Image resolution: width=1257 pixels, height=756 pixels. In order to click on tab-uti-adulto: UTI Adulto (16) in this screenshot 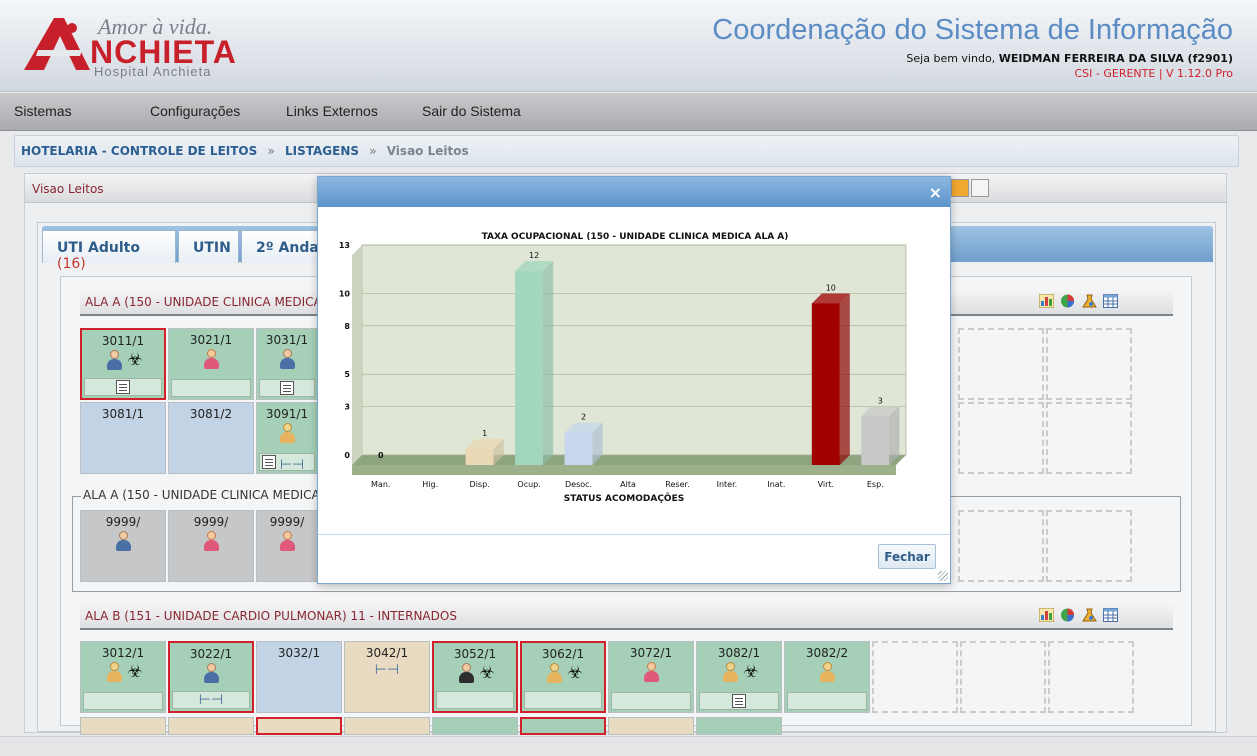, I will do `click(109, 251)`.